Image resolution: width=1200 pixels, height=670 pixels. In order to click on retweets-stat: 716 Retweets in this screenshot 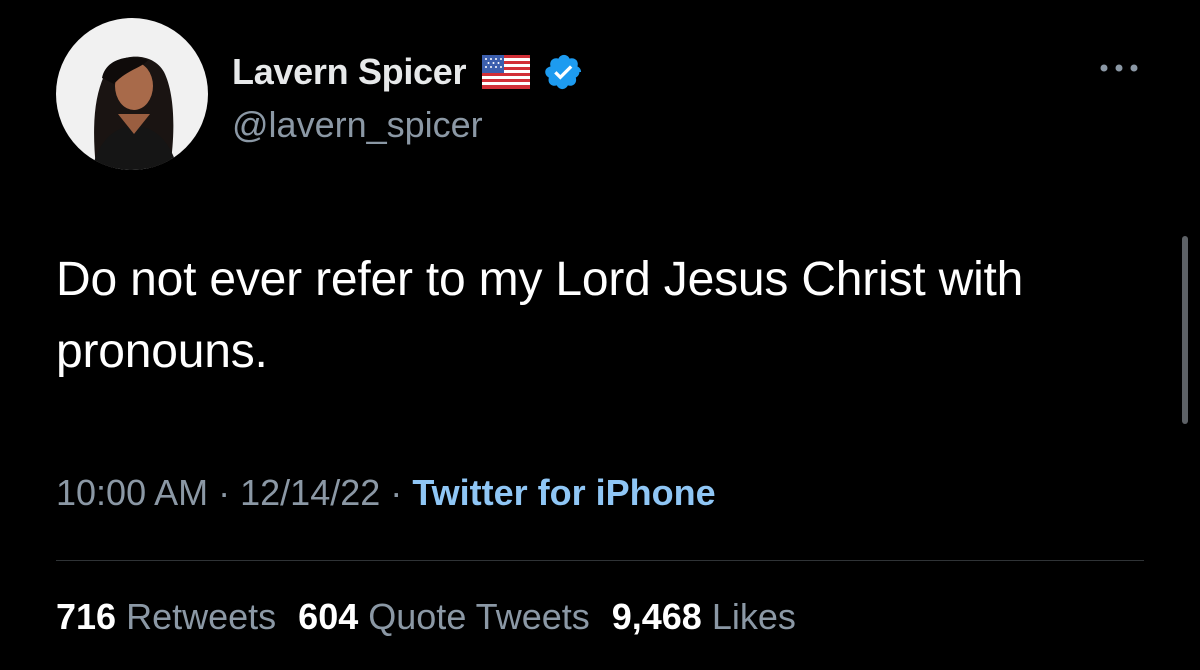, I will do `click(166, 617)`.